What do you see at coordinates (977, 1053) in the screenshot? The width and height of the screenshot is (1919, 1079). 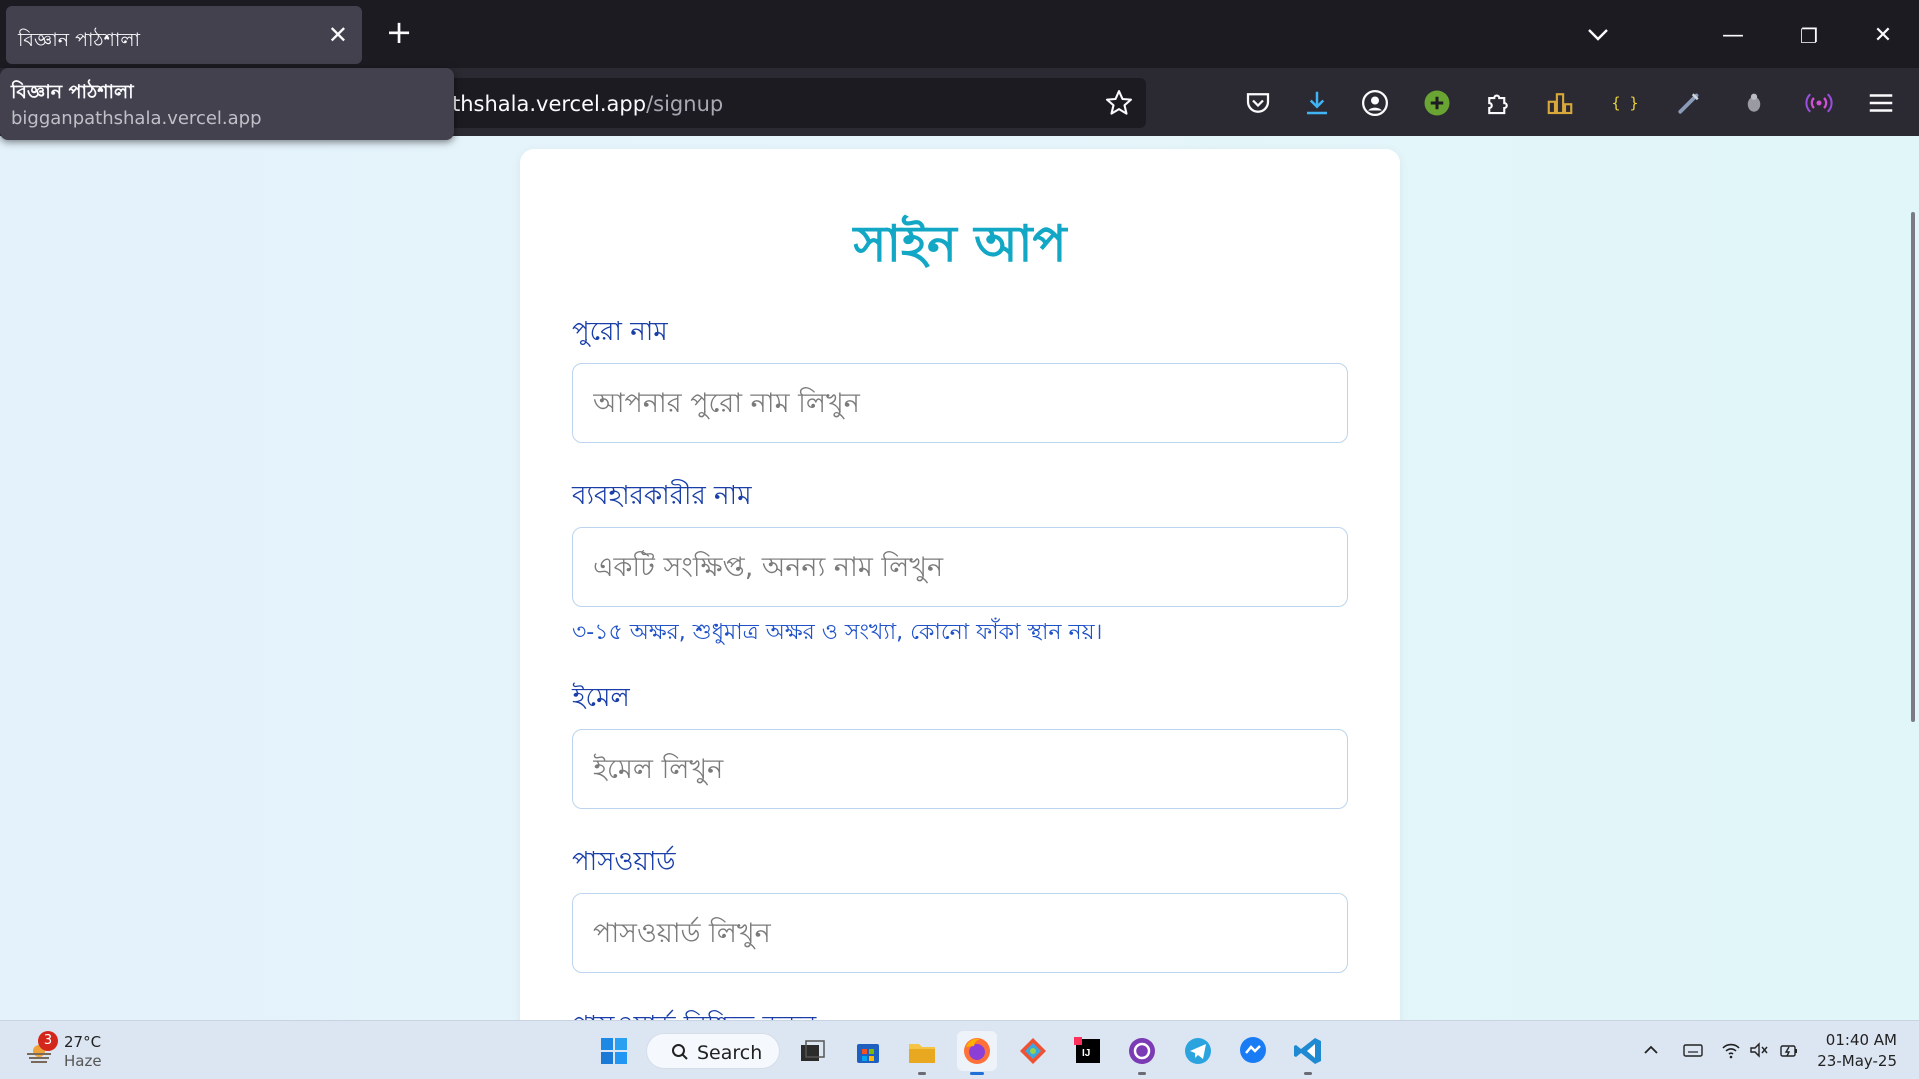 I see `firefox-icon` at bounding box center [977, 1053].